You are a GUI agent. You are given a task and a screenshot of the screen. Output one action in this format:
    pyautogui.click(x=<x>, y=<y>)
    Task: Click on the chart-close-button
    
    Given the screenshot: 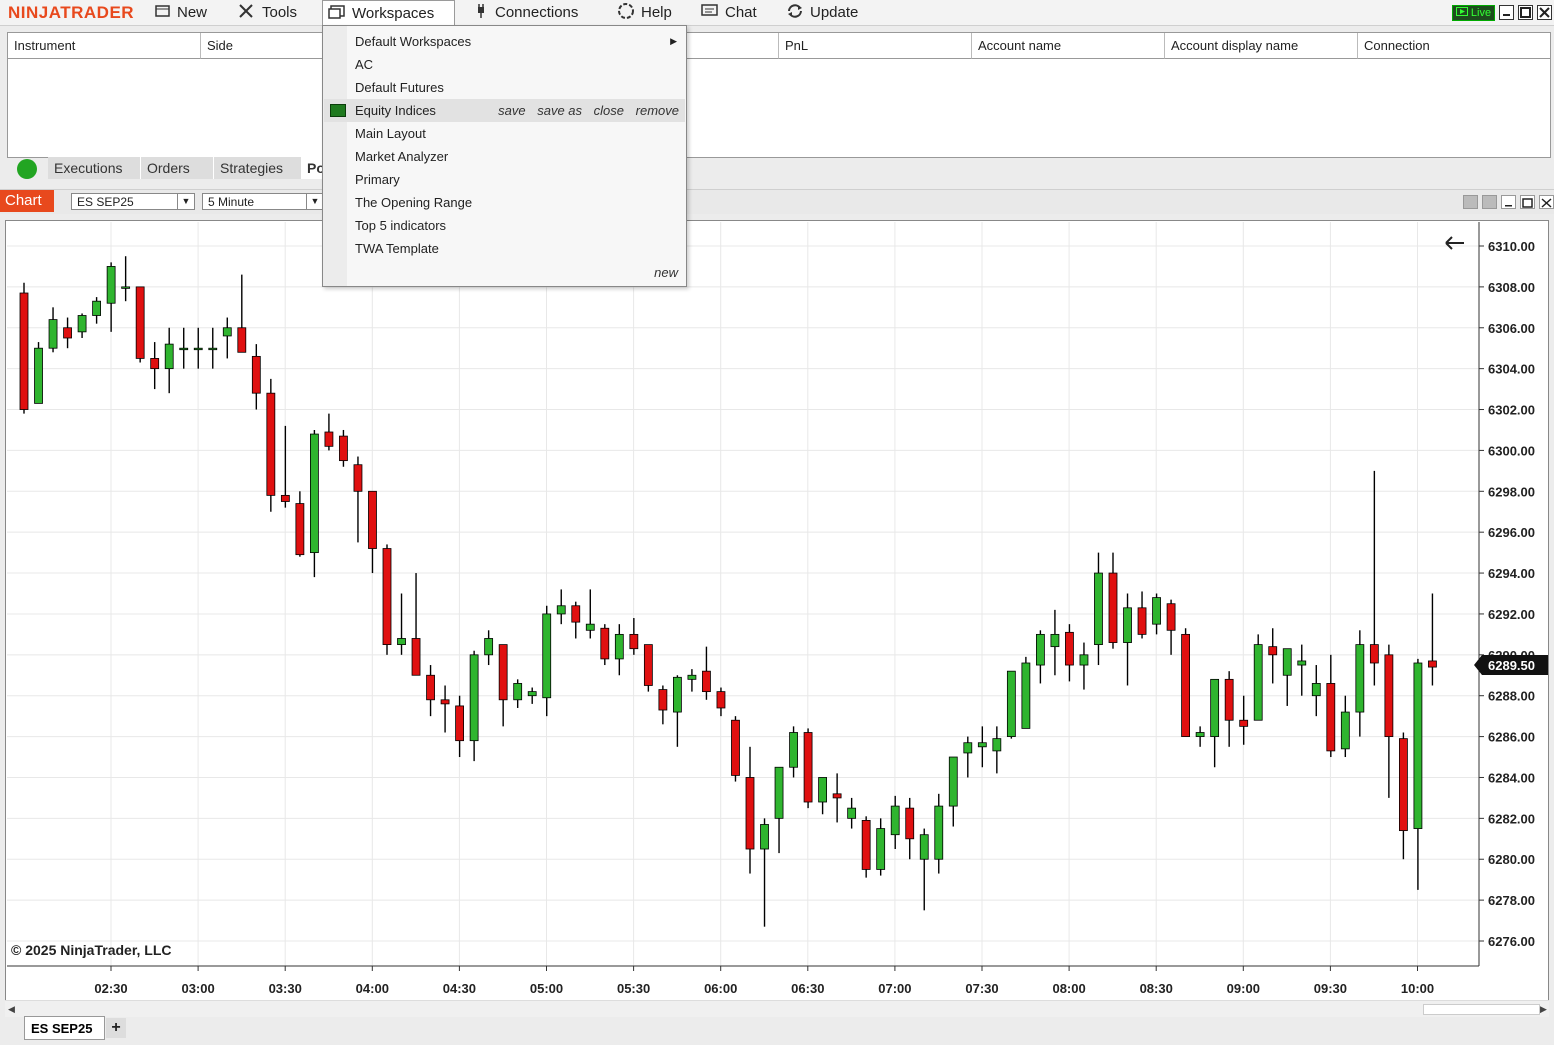 What is the action you would take?
    pyautogui.click(x=1546, y=202)
    